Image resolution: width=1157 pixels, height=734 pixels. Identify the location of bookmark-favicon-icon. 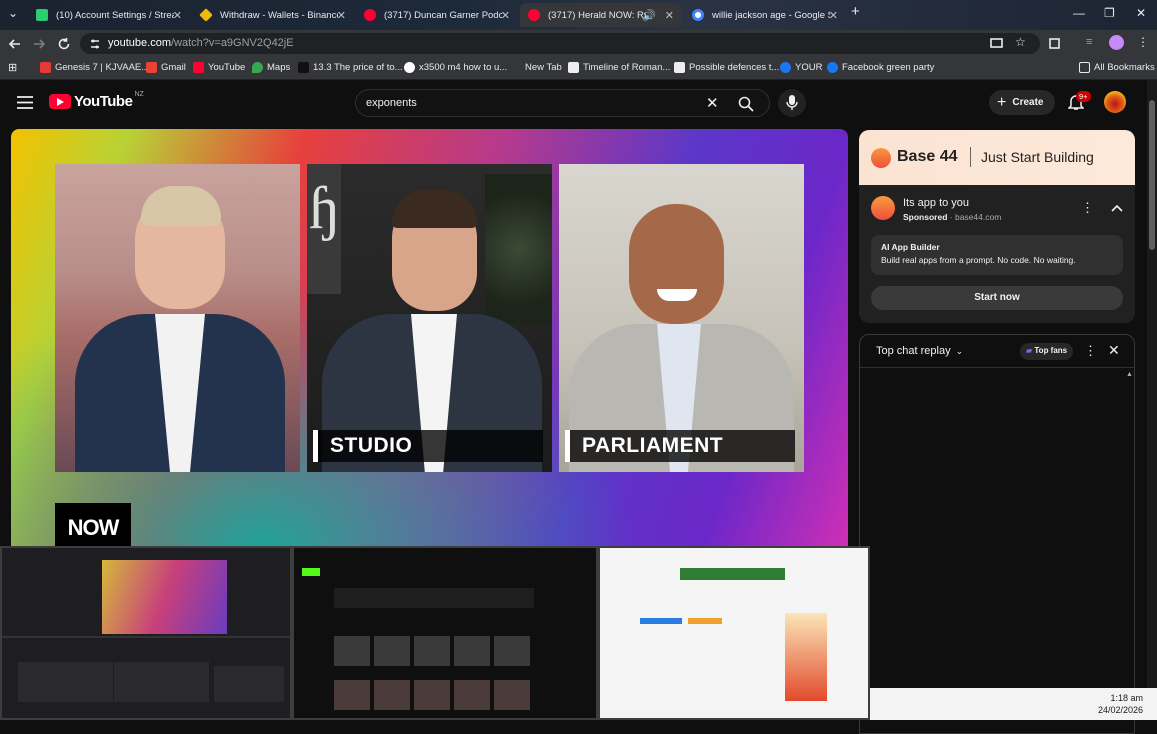
(679, 67).